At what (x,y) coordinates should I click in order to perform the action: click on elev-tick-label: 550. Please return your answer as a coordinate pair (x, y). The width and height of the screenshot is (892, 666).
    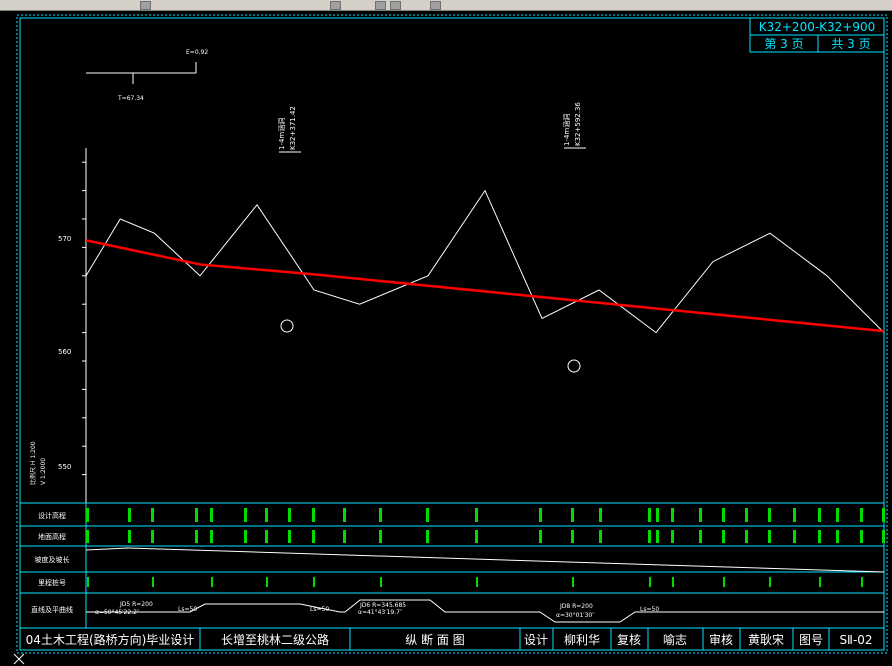
    Looking at the image, I should click on (64, 467).